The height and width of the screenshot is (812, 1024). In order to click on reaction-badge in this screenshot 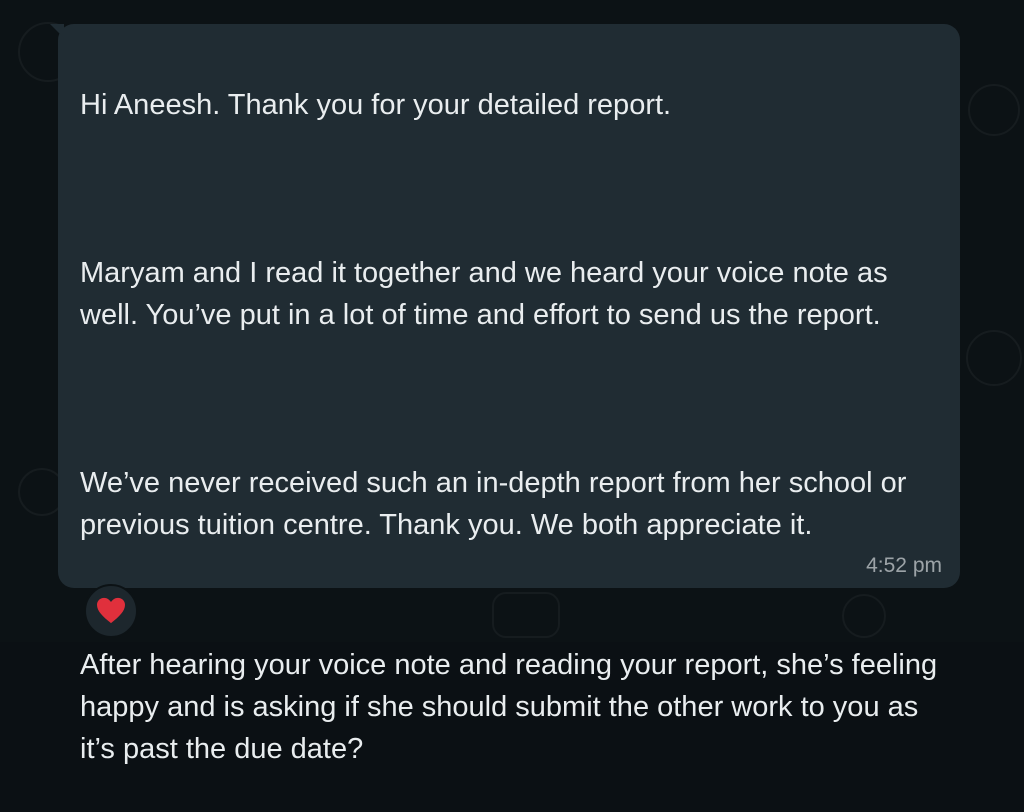, I will do `click(111, 611)`.